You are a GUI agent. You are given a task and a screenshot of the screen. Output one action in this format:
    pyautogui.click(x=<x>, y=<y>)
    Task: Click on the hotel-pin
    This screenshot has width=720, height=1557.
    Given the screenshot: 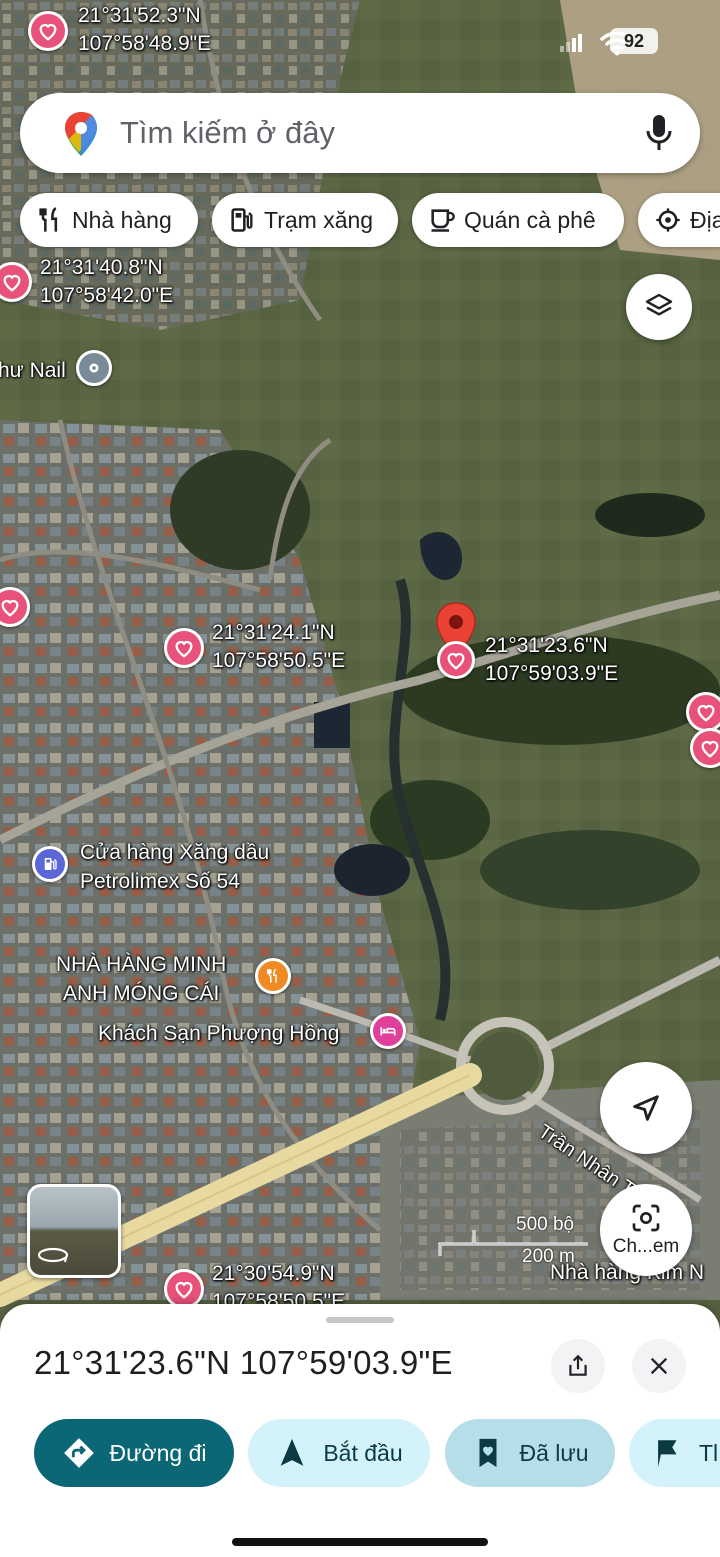 What is the action you would take?
    pyautogui.click(x=388, y=1031)
    